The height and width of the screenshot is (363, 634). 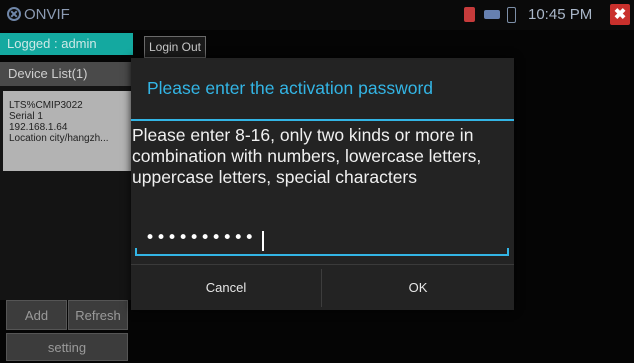 I want to click on alert-icon, so click(x=469, y=14).